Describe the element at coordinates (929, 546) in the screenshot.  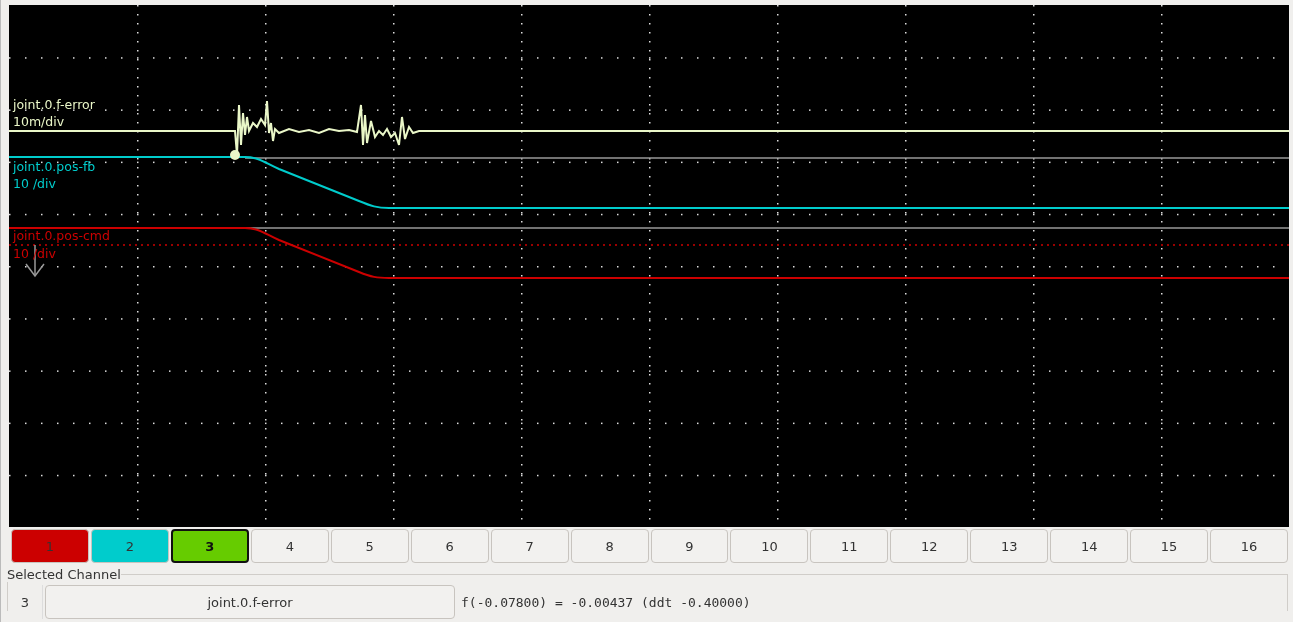
I see `channel-button: 12` at that location.